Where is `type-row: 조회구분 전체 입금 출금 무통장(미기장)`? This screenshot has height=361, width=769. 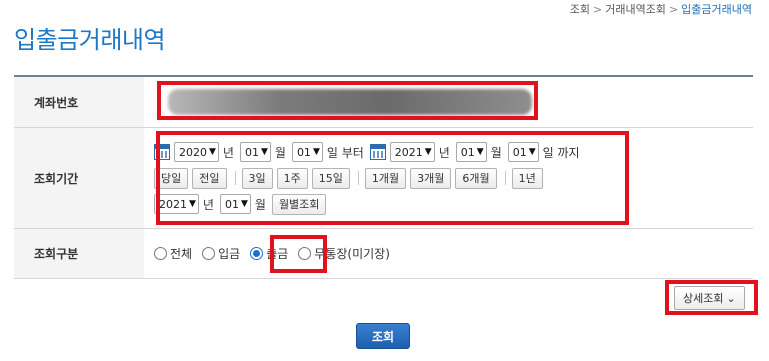
type-row: 조회구분 전체 입금 출금 무통장(미기장) is located at coordinates (383, 254).